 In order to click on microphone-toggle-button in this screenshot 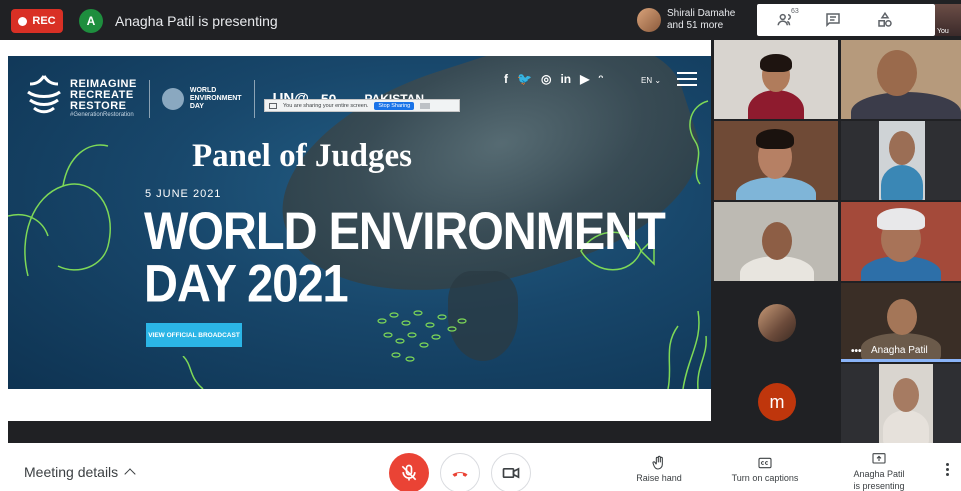, I will do `click(409, 472)`.